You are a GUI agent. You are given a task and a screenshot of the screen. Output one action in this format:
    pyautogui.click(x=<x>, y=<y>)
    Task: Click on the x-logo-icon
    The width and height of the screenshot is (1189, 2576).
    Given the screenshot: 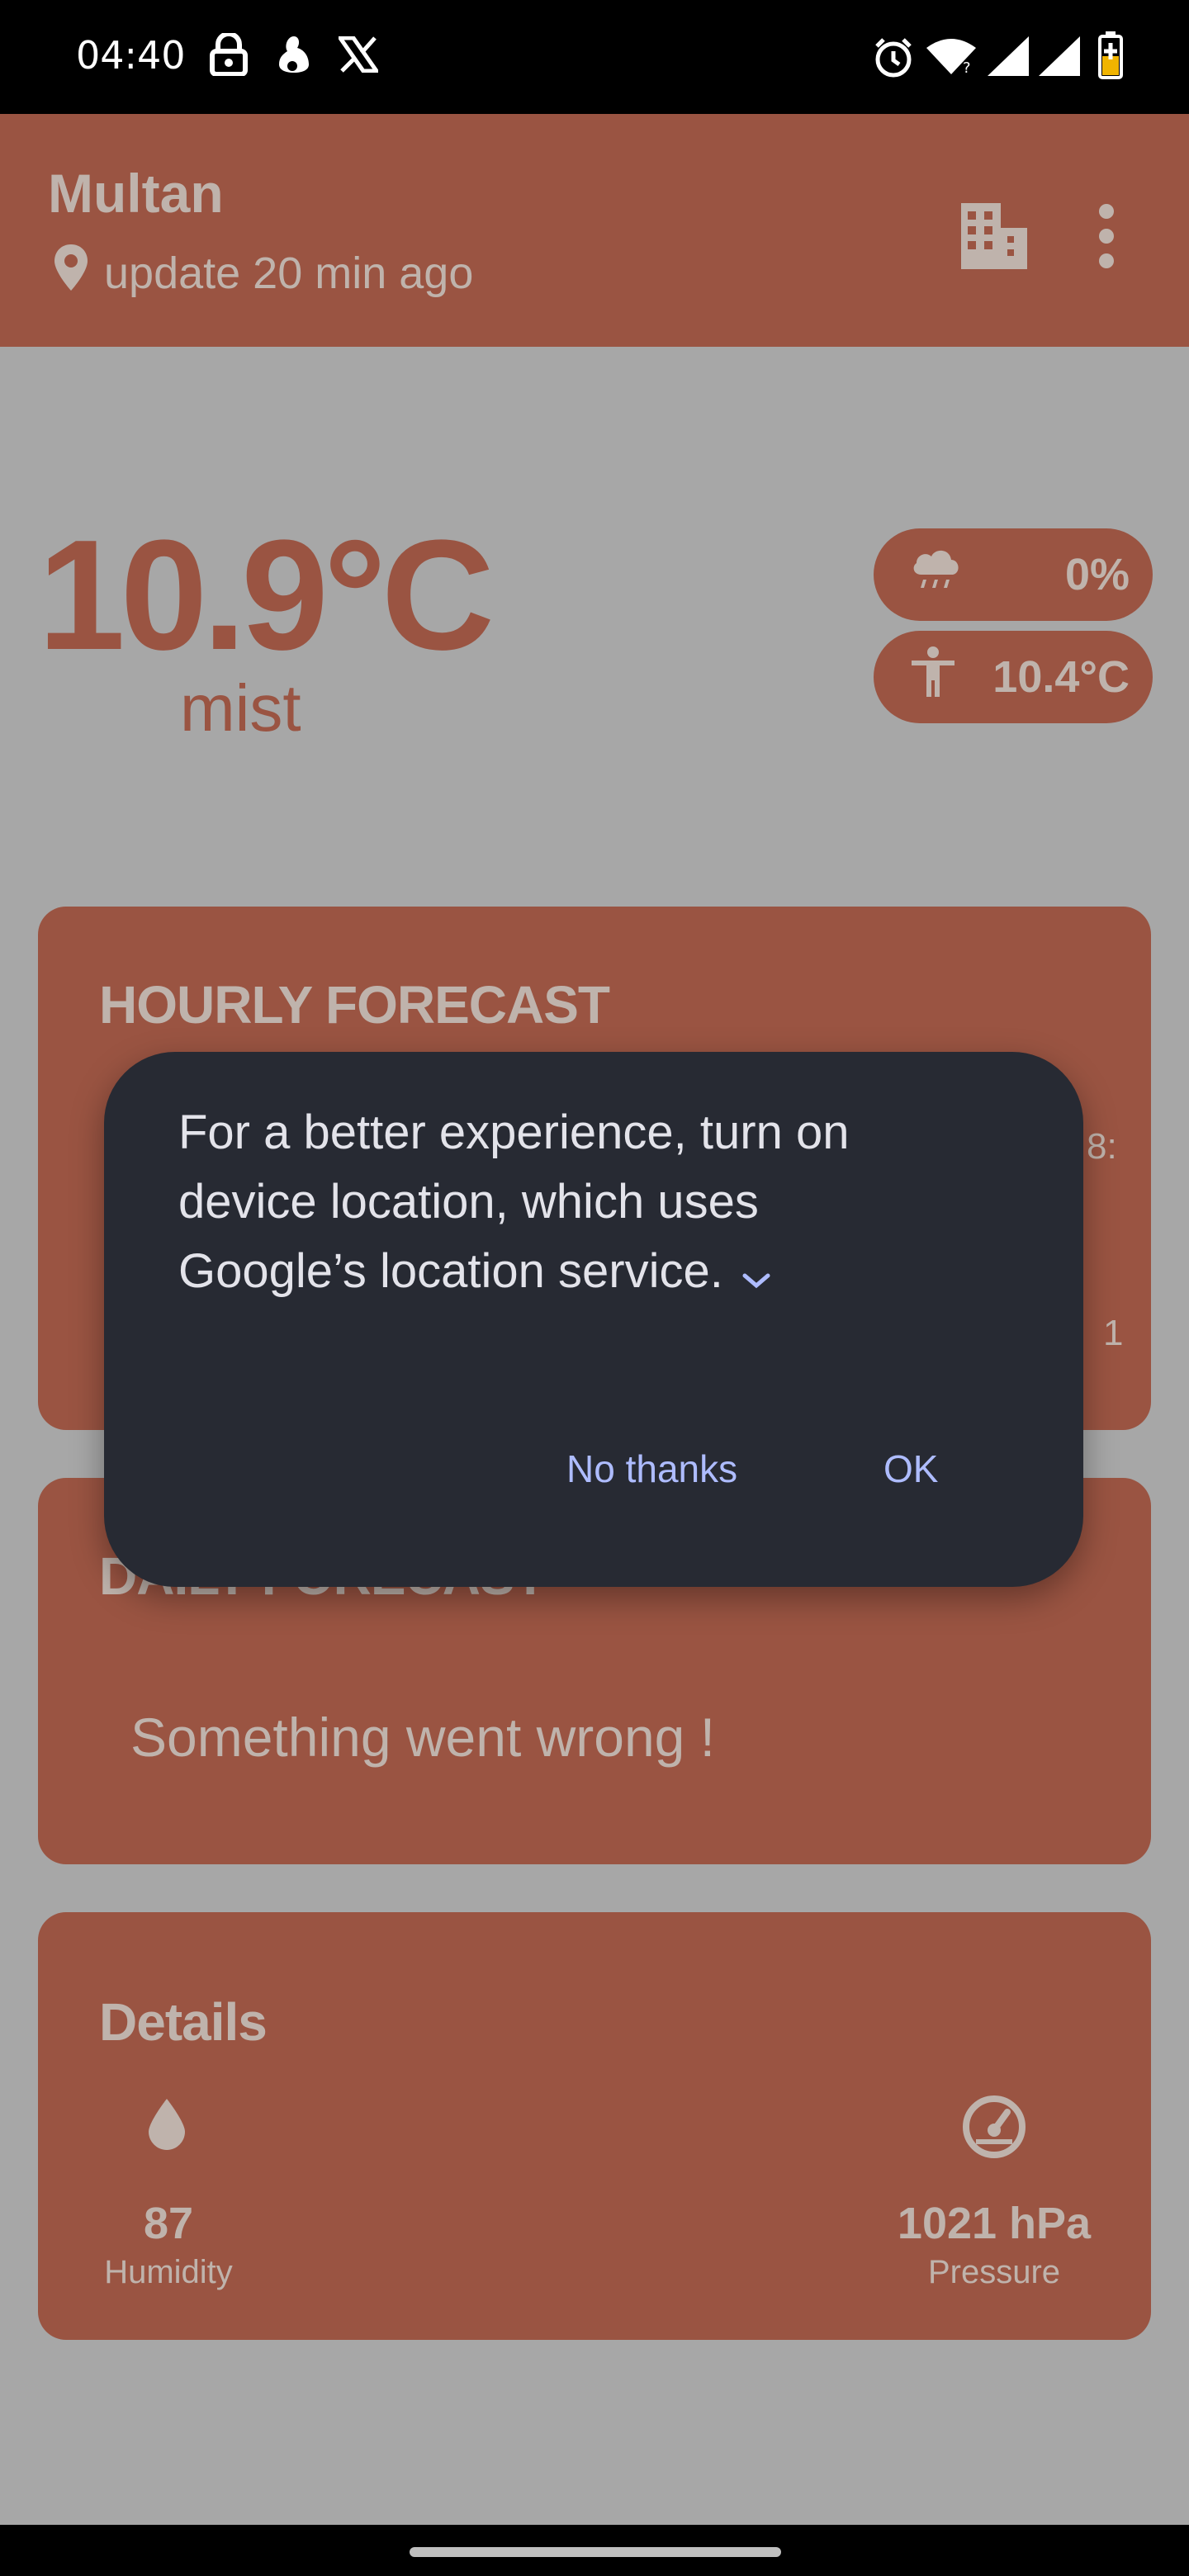 What is the action you would take?
    pyautogui.click(x=358, y=54)
    